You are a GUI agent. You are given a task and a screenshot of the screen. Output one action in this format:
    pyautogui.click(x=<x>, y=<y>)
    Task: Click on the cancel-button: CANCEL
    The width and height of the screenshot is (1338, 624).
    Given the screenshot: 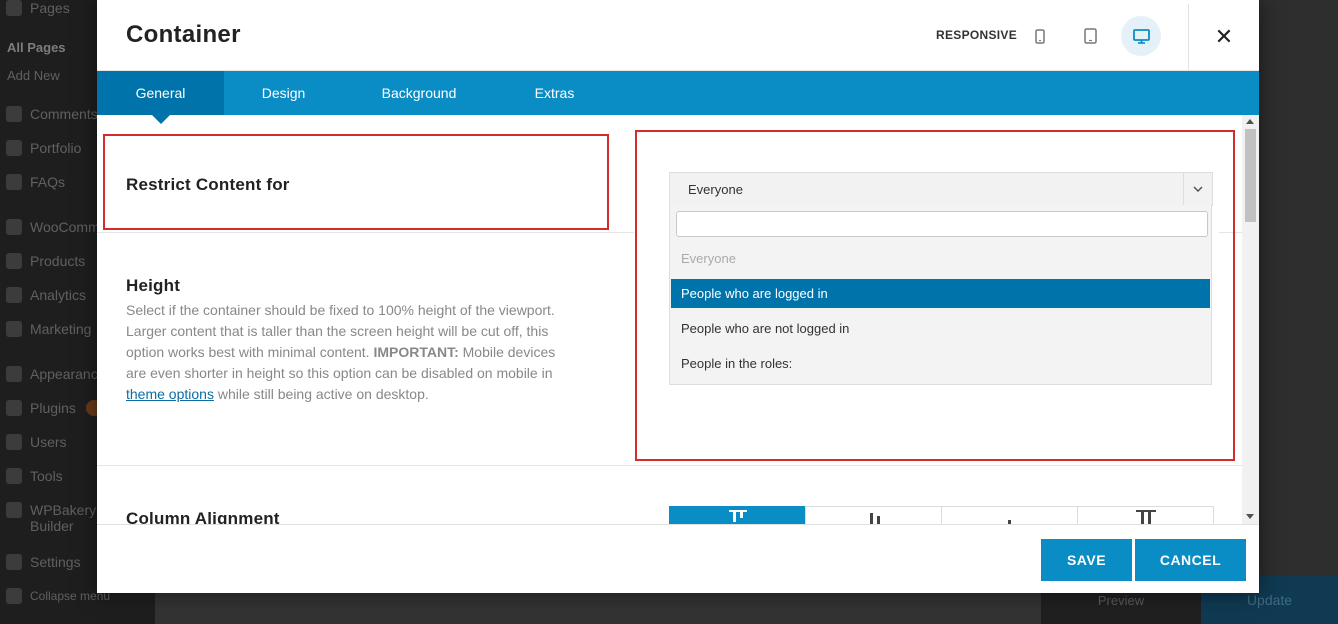 What is the action you would take?
    pyautogui.click(x=1190, y=560)
    